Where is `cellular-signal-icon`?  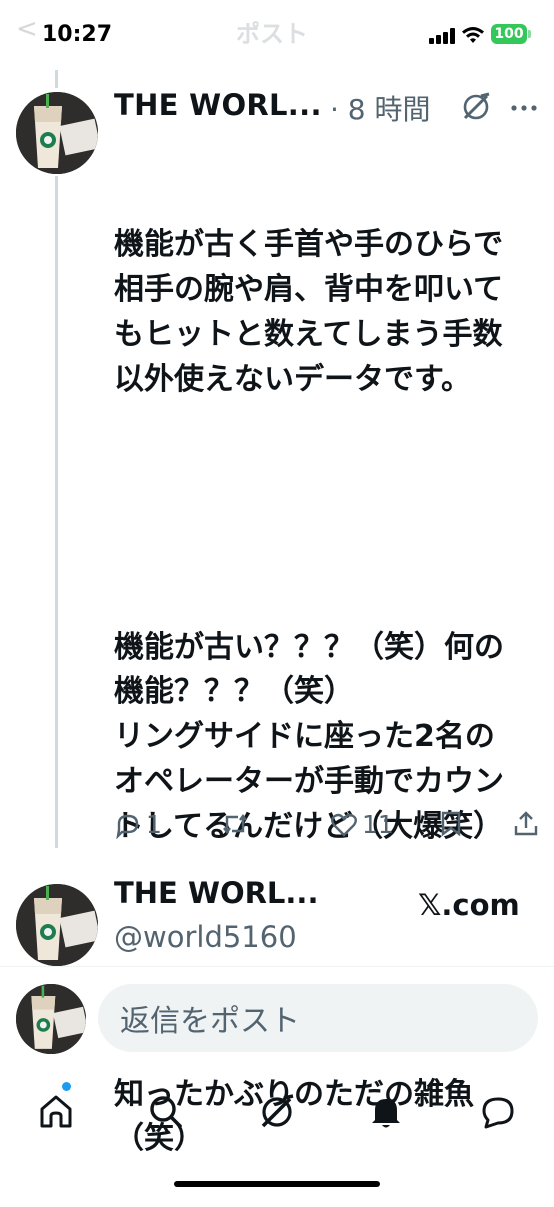 cellular-signal-icon is located at coordinates (442, 36).